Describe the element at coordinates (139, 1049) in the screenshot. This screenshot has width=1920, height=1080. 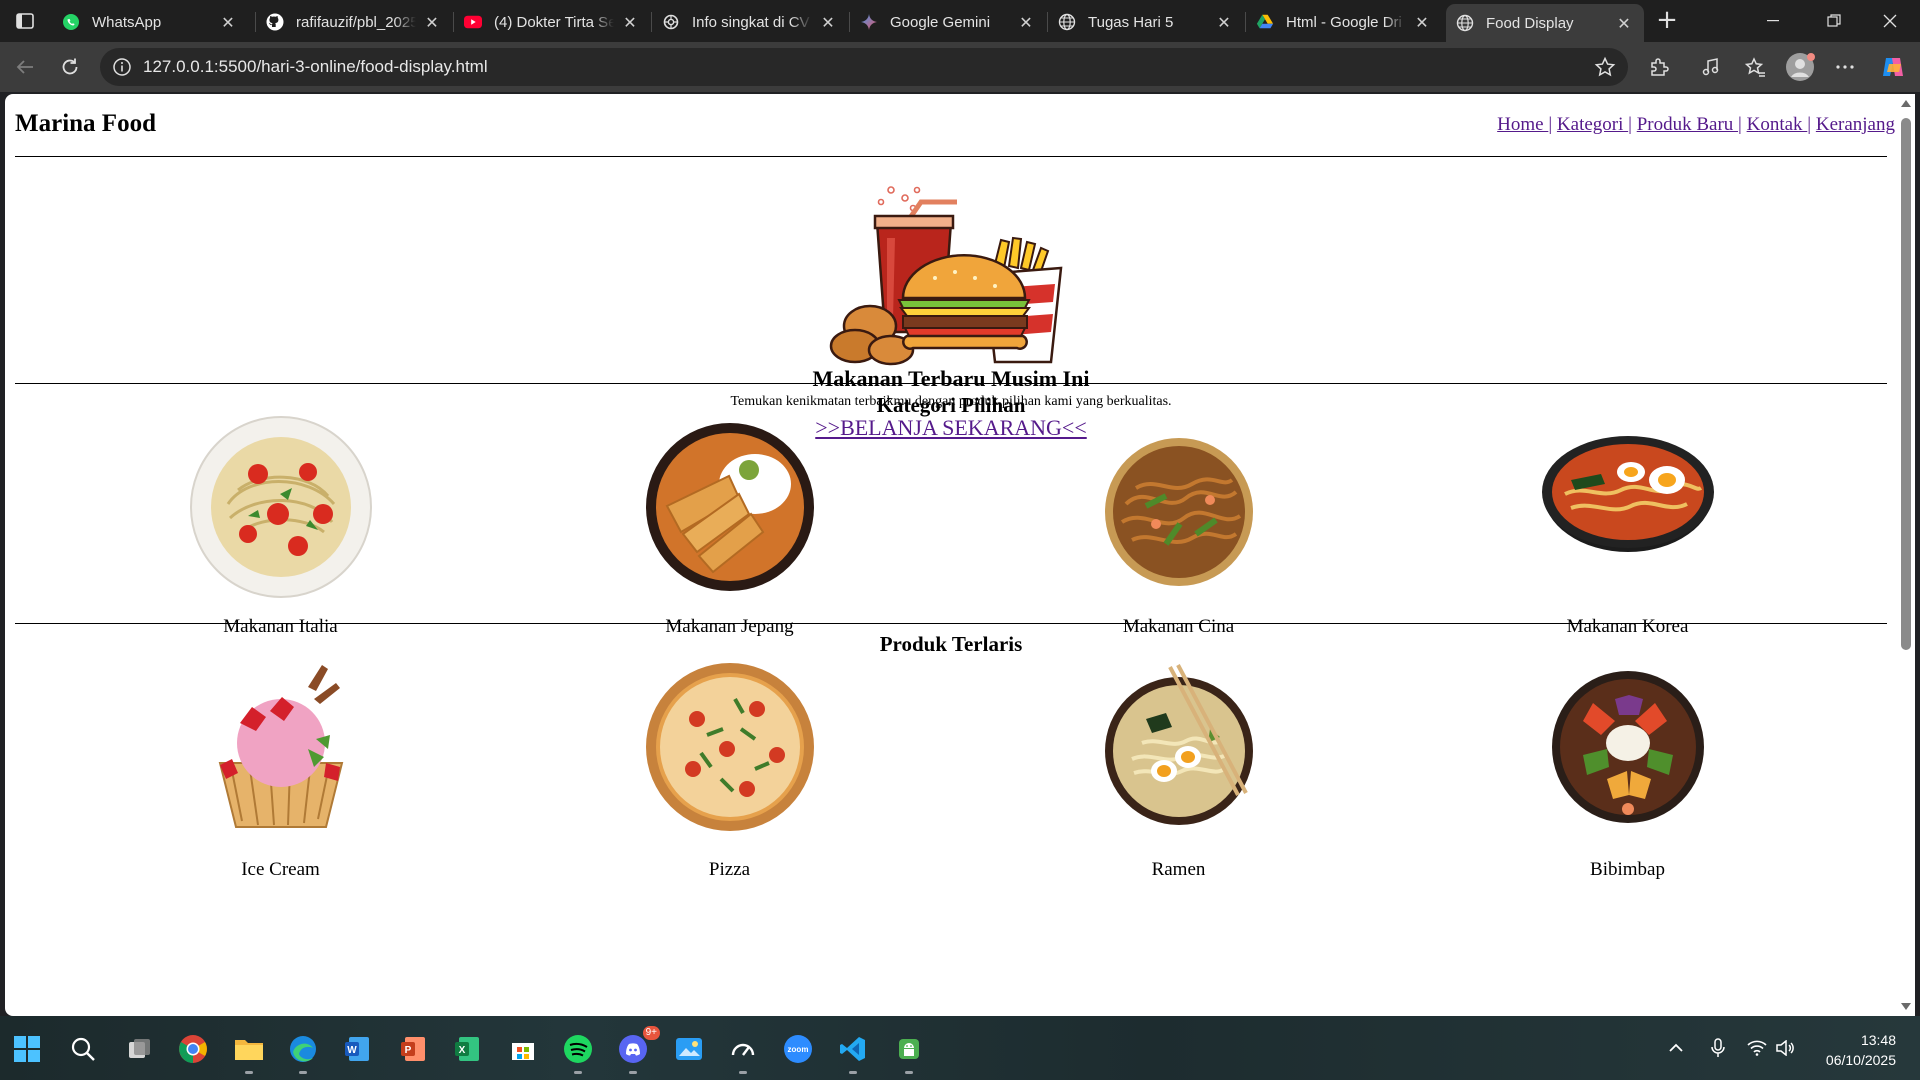
I see `task-view-icon` at that location.